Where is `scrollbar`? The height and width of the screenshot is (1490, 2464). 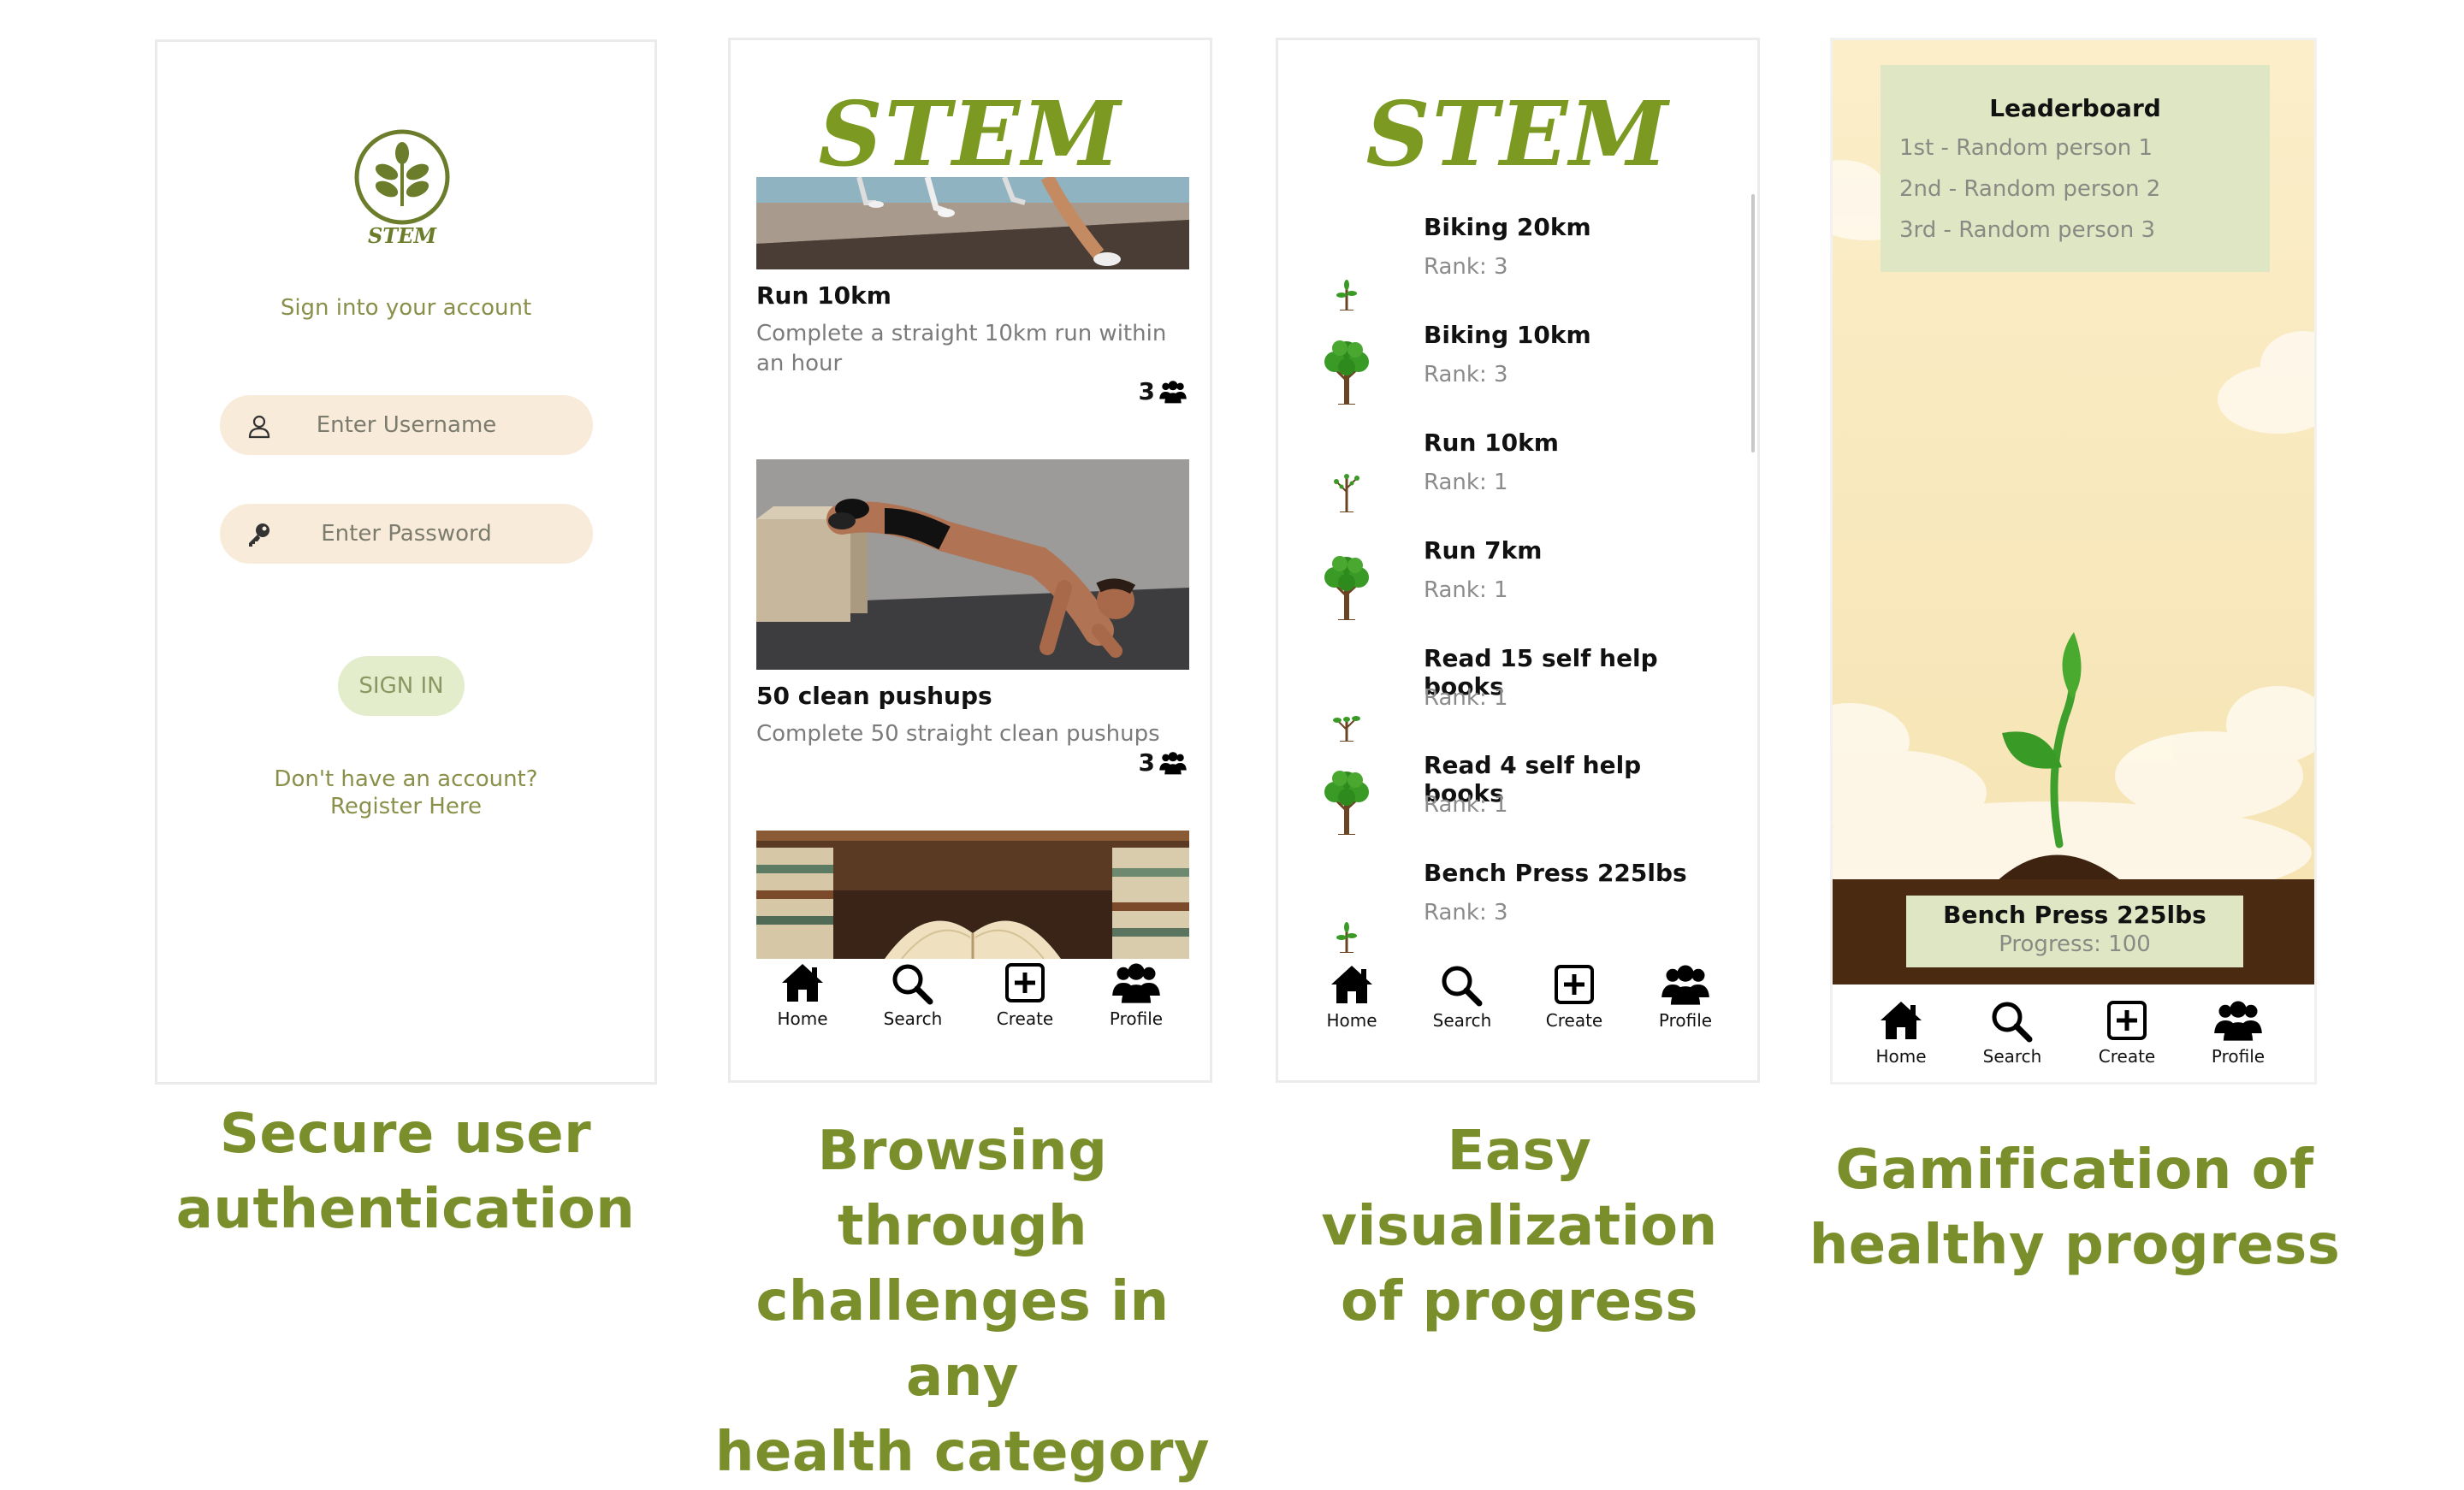
scrollbar is located at coordinates (1753, 323).